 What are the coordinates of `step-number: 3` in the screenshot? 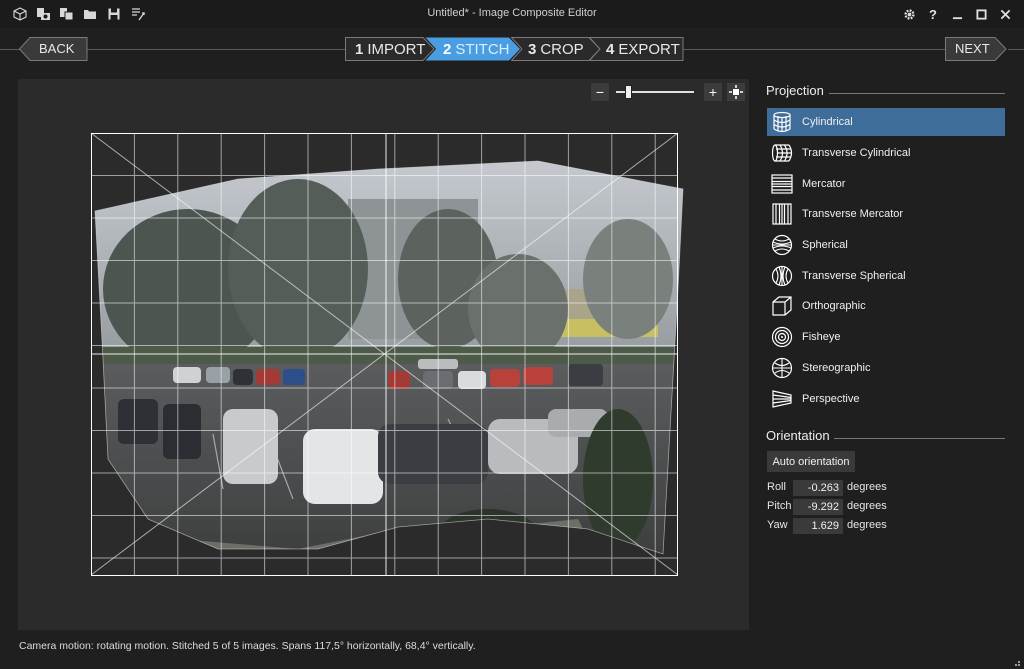 It's located at (532, 49).